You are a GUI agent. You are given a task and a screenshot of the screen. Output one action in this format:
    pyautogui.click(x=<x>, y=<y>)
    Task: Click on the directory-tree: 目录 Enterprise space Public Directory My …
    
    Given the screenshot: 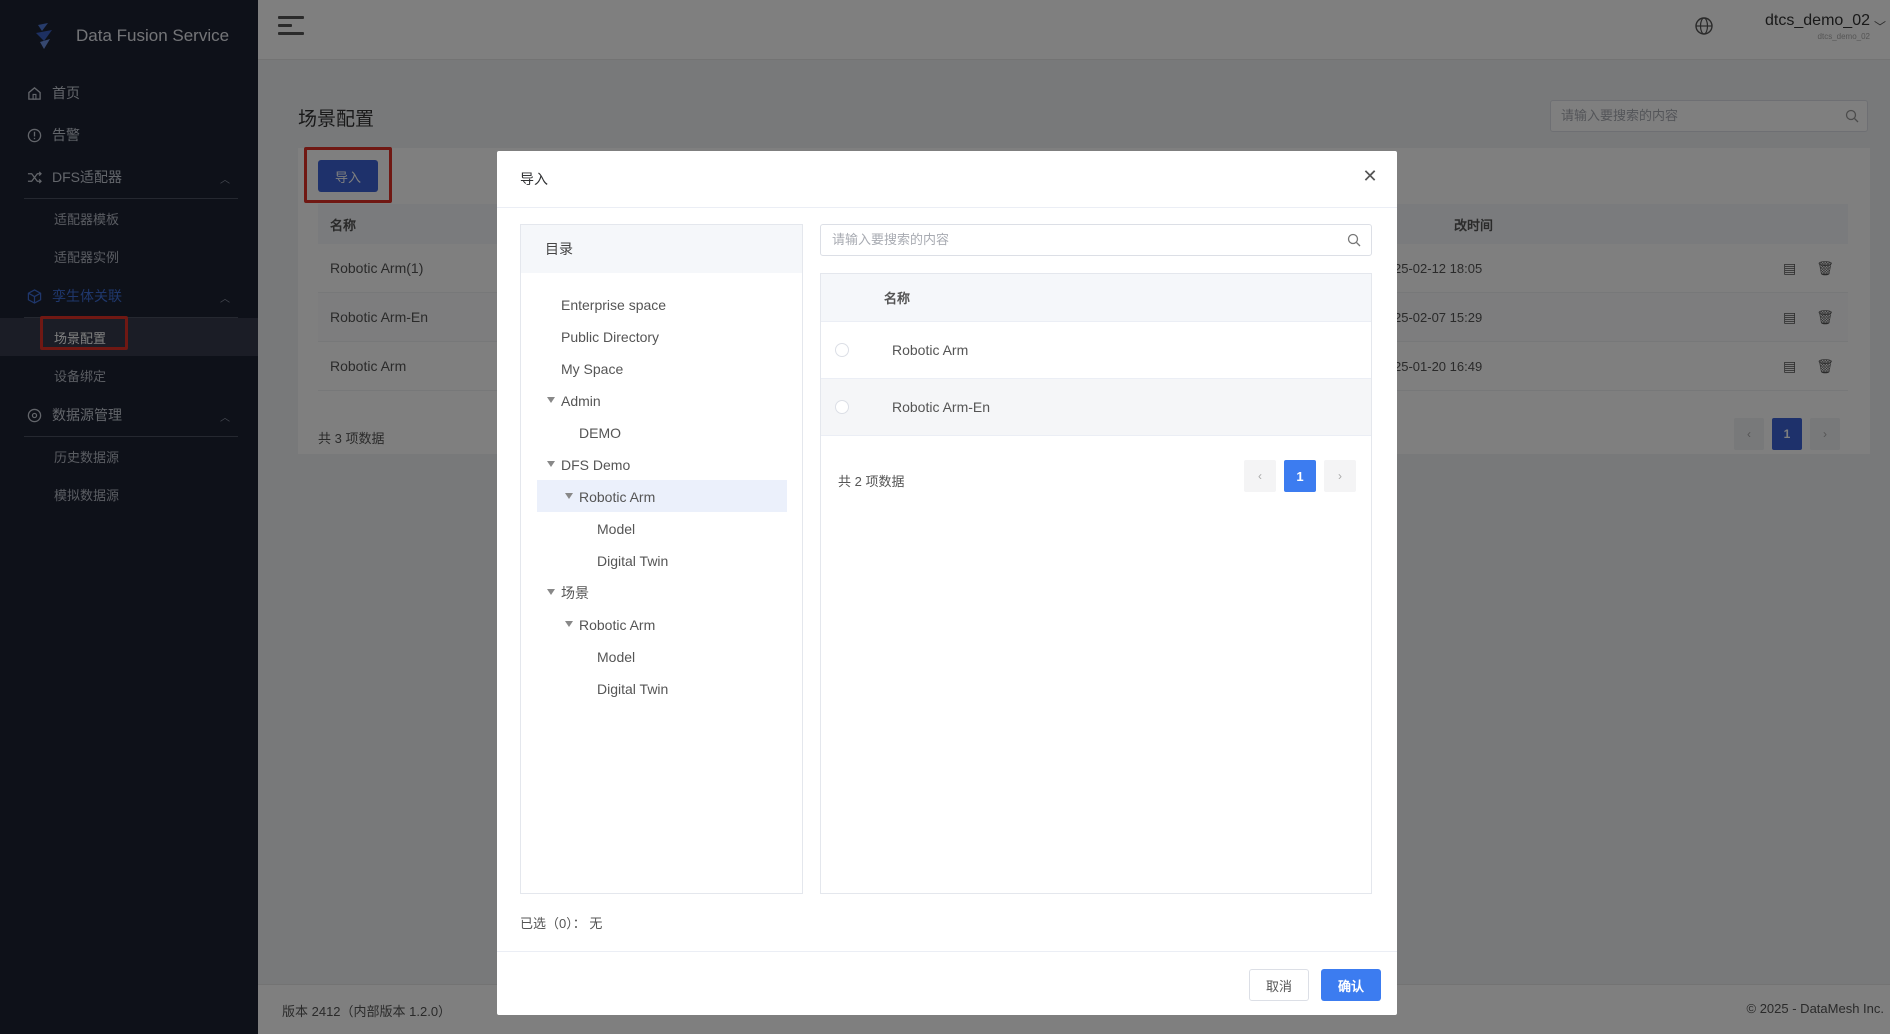 What is the action you would take?
    pyautogui.click(x=661, y=559)
    